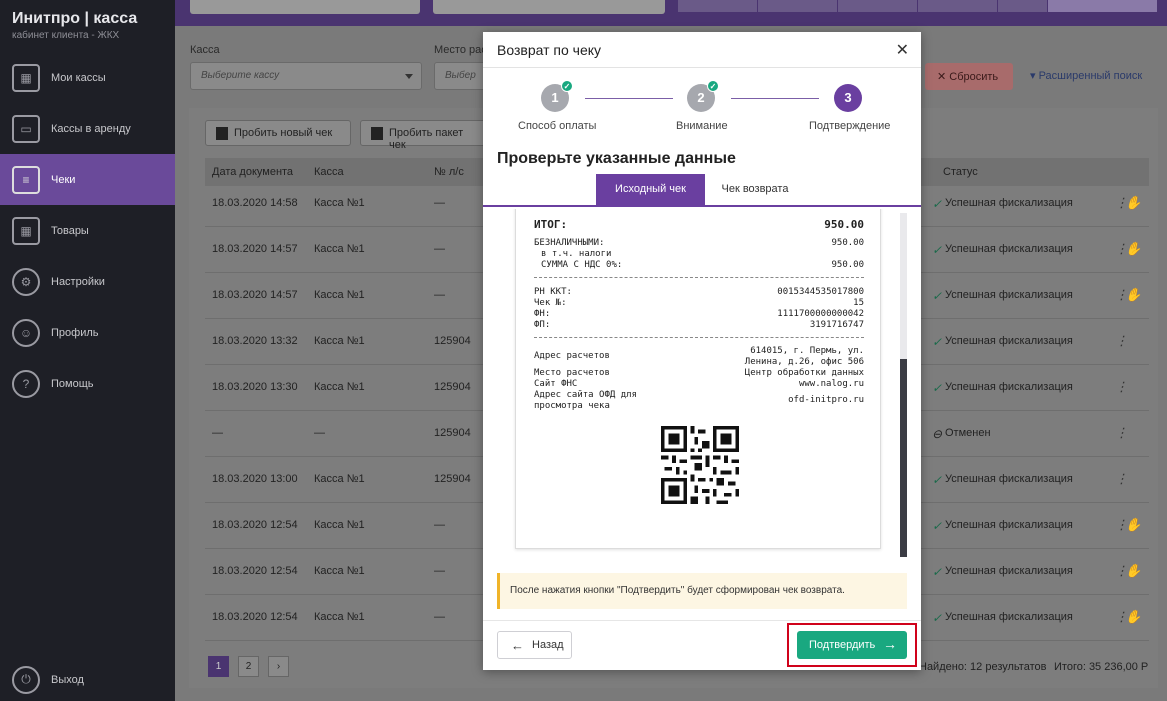 This screenshot has height=701, width=1167. What do you see at coordinates (542, 325) in the screenshot?
I see `receipt-fp-label: ФП:` at bounding box center [542, 325].